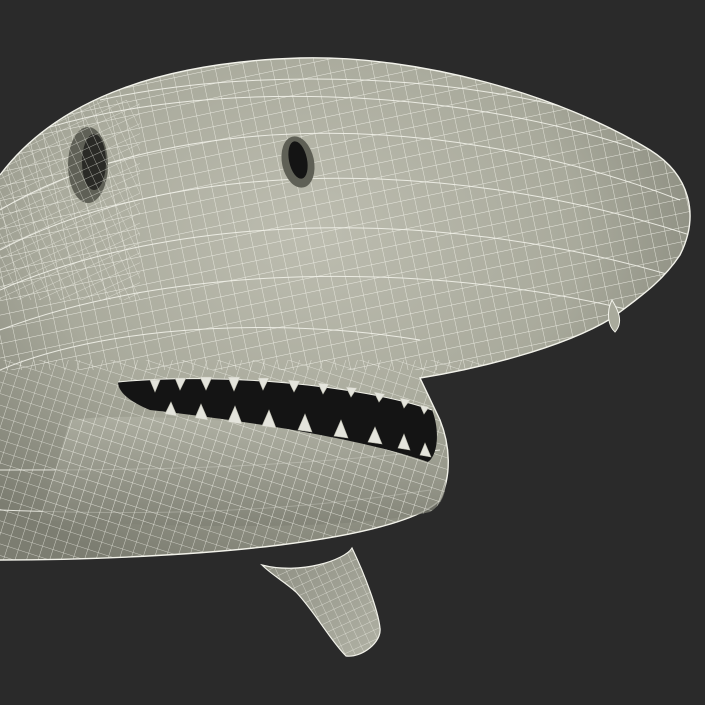 The image size is (705, 705). What do you see at coordinates (88, 165) in the screenshot?
I see `left-eye` at bounding box center [88, 165].